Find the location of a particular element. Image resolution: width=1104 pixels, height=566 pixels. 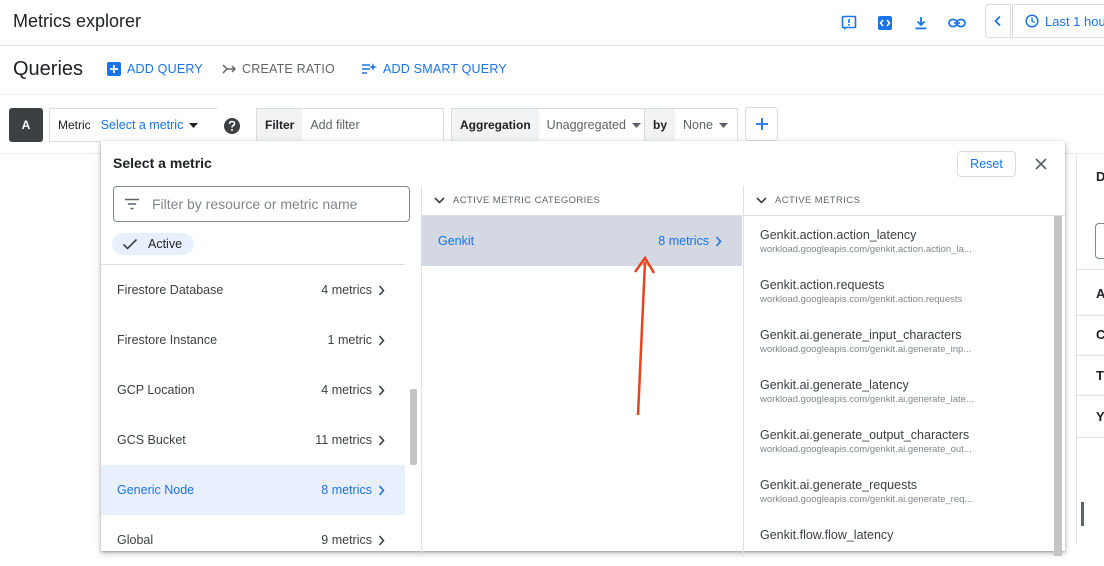

previous-time-button is located at coordinates (998, 21).